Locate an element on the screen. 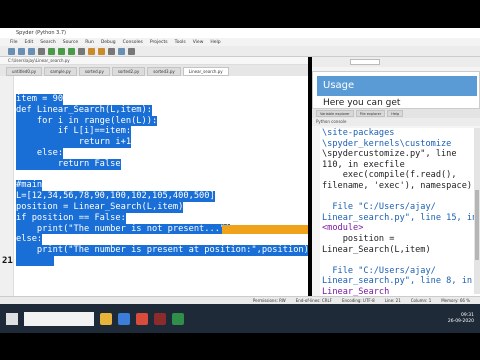  menu-item-view: View is located at coordinates (198, 42).